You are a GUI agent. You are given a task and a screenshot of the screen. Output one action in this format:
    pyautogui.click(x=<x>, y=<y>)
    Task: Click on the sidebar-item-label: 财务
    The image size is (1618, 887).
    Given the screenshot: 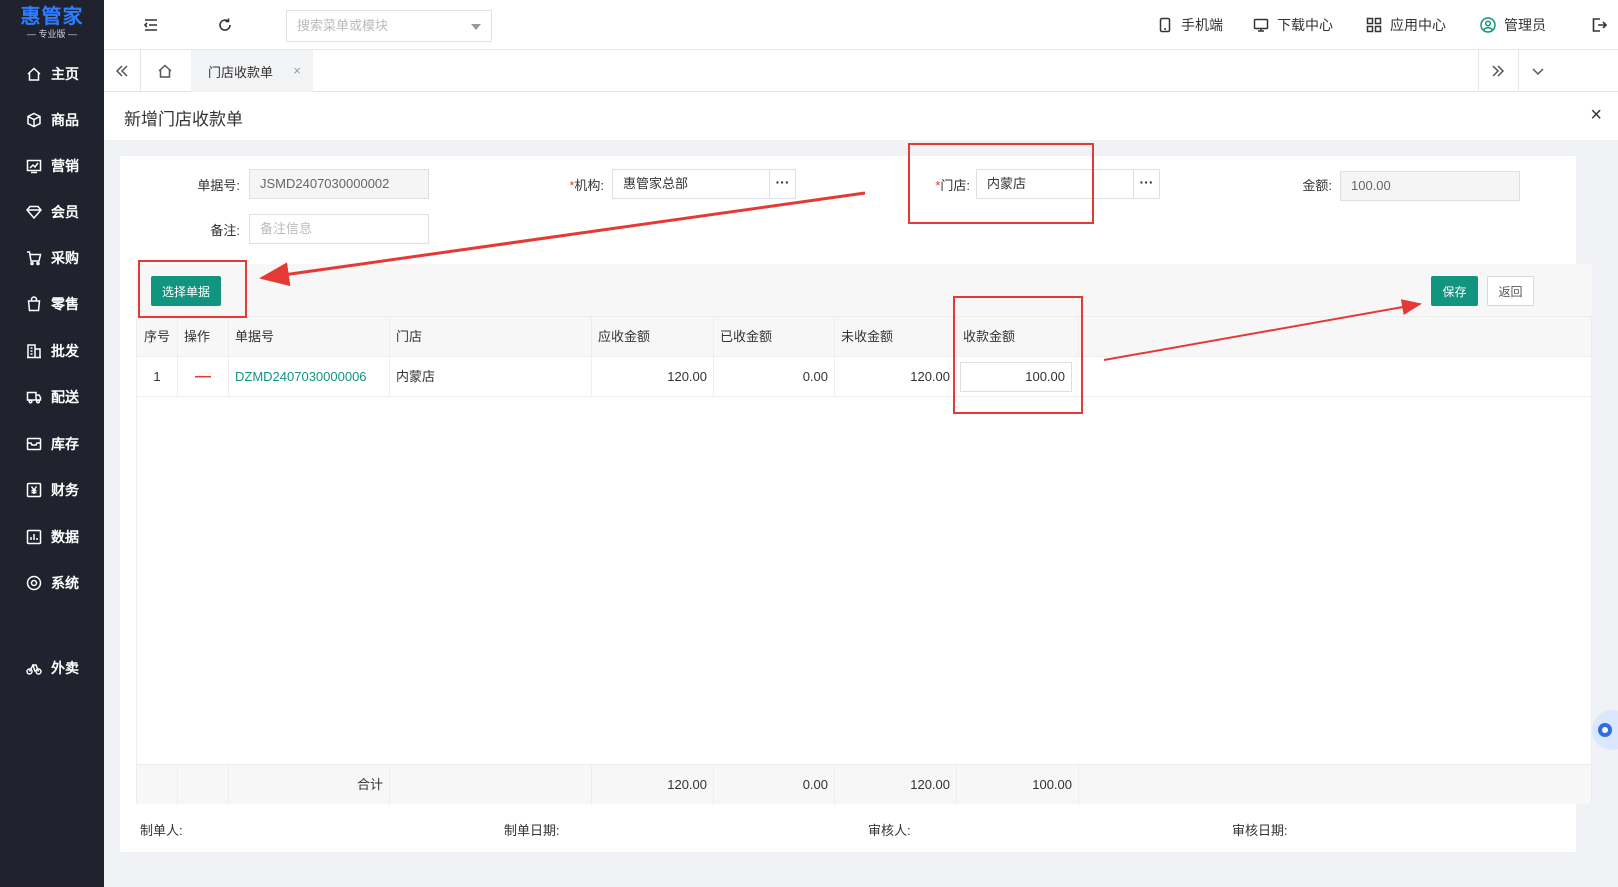 What is the action you would take?
    pyautogui.click(x=65, y=490)
    